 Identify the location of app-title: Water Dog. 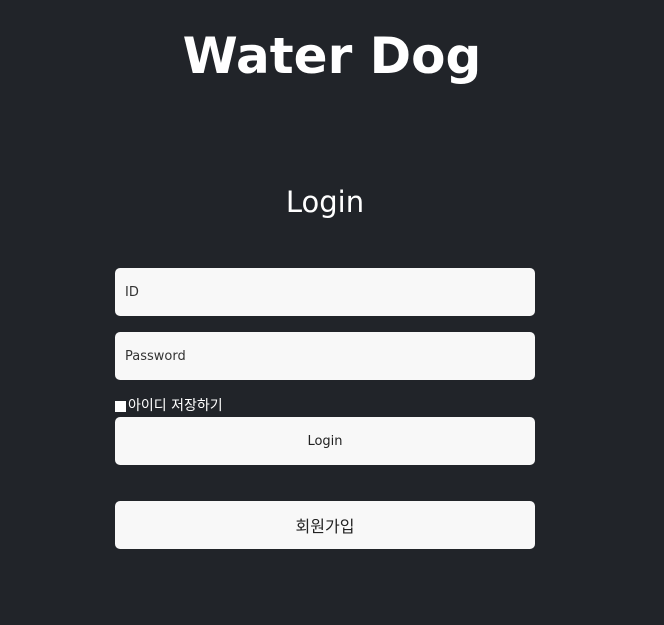
(332, 56).